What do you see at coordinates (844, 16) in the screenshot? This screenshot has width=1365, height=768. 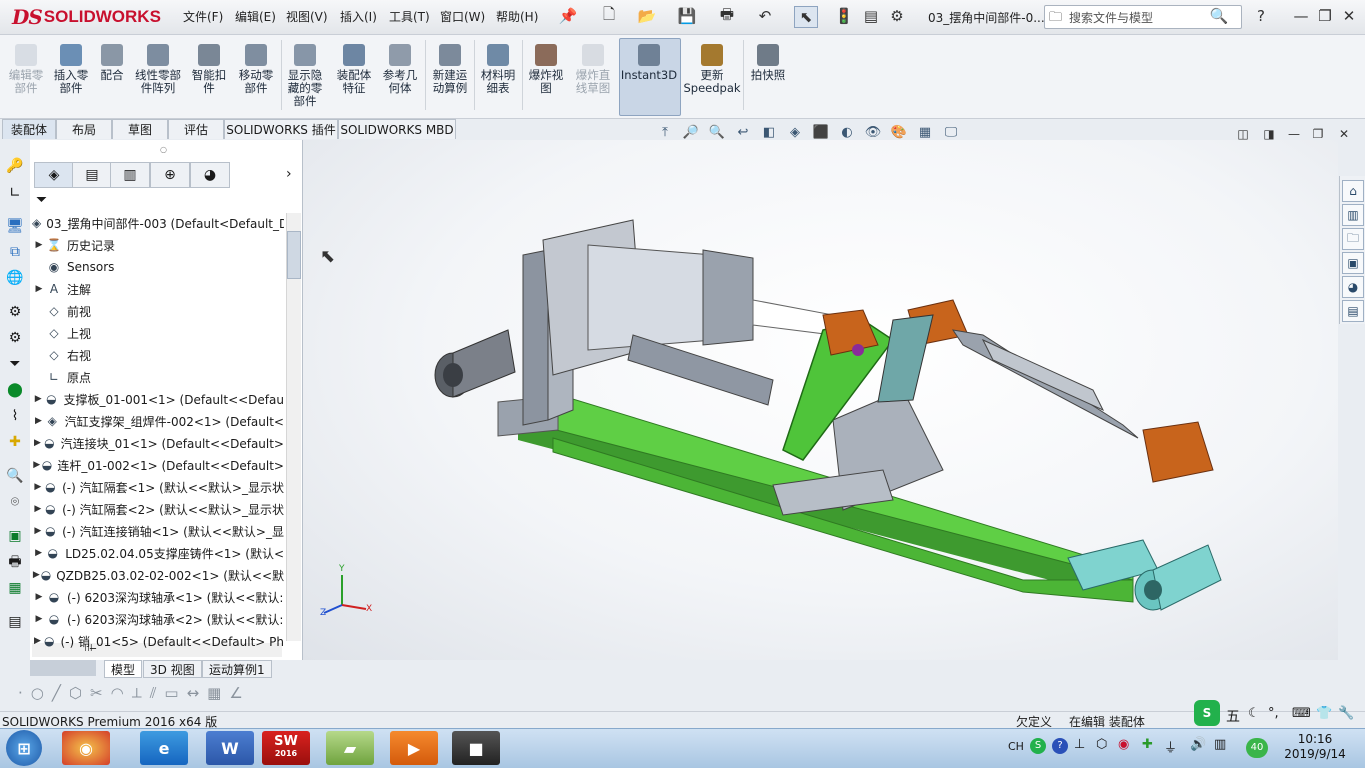 I see `traffic-light-icon: 🚦` at bounding box center [844, 16].